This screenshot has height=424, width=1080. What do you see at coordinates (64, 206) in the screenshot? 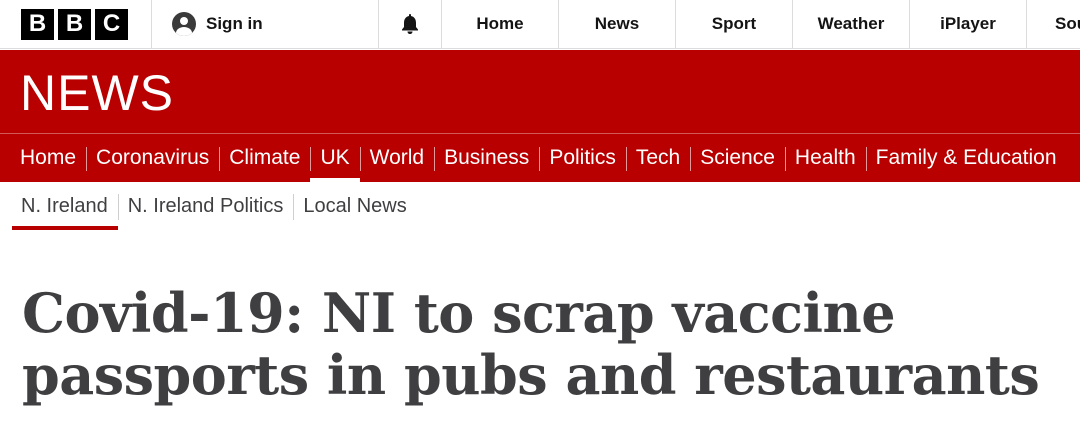
I see `sub-nav-n-ireland: N. Ireland` at bounding box center [64, 206].